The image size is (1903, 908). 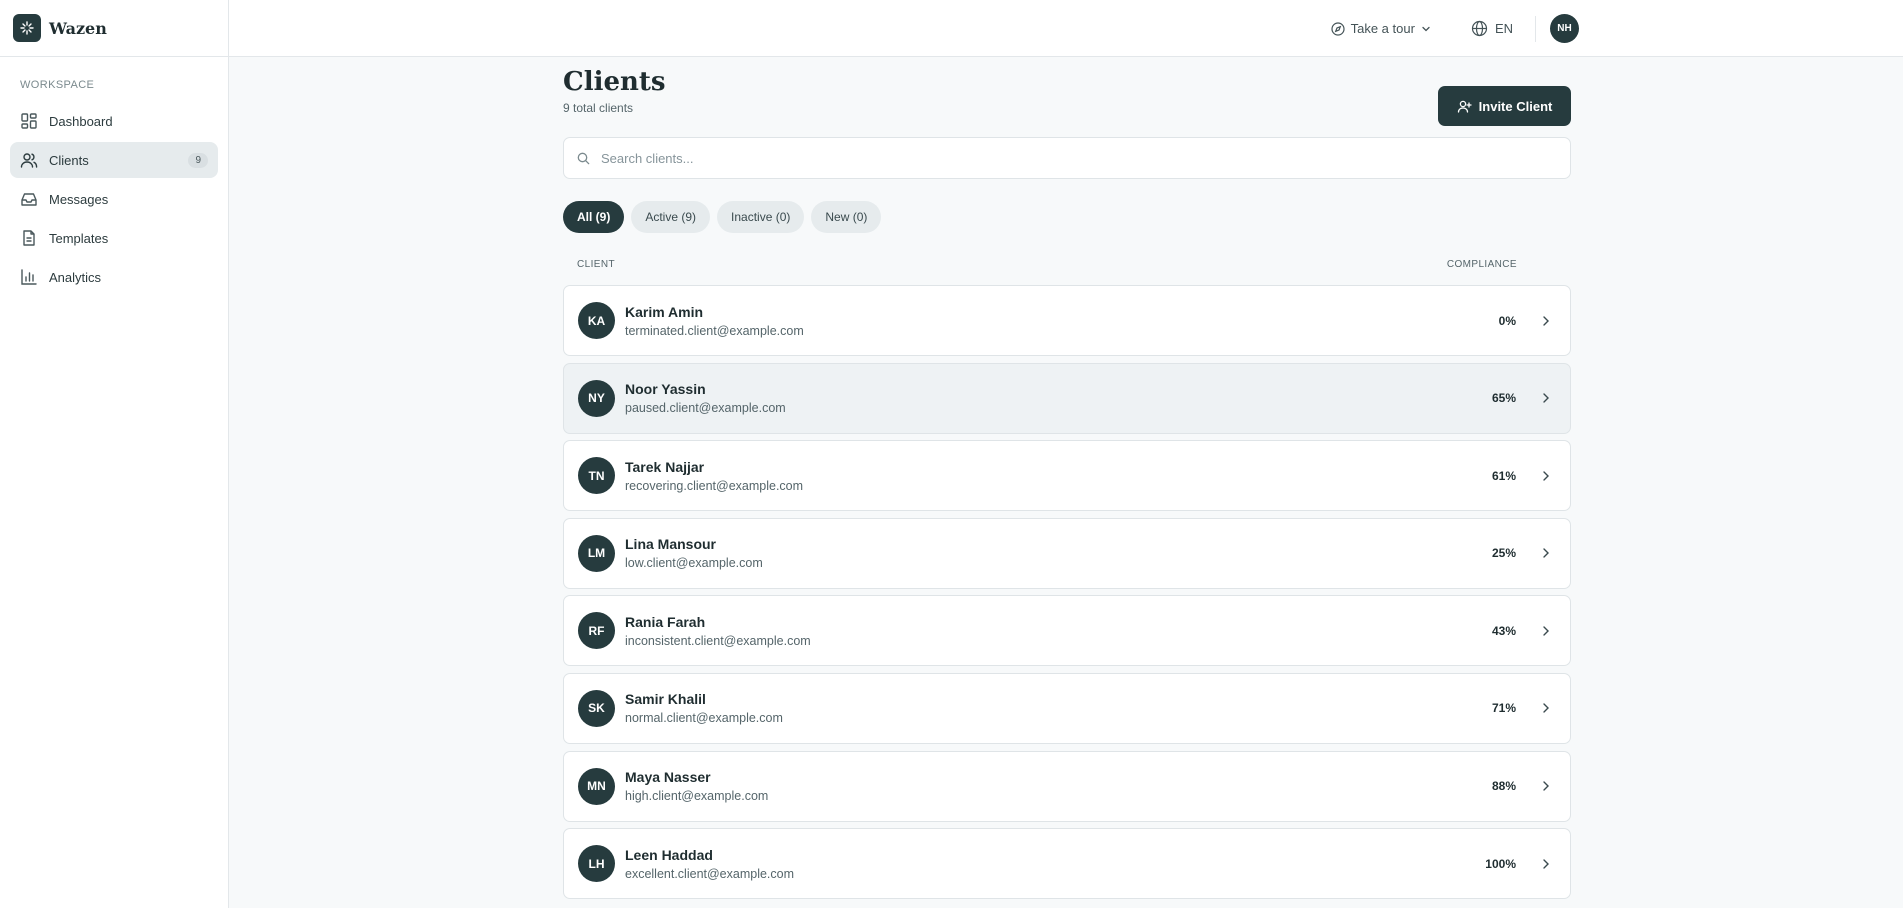 I want to click on filter-all: All (9), so click(x=594, y=217).